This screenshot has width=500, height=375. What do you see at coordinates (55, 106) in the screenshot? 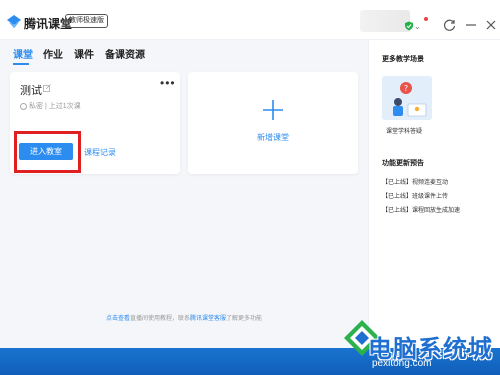
I see `course-meta-text: 私密 | 上过1次课` at bounding box center [55, 106].